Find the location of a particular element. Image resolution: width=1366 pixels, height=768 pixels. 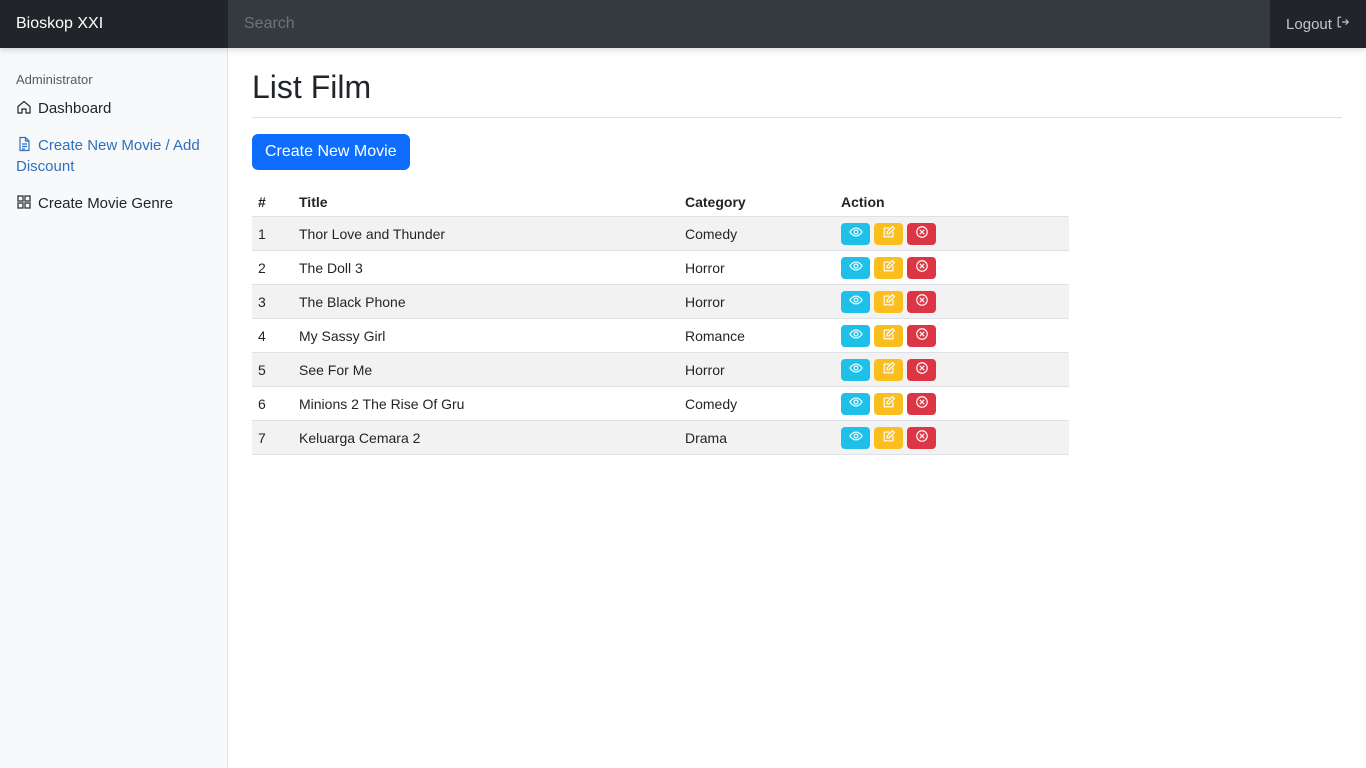

row-title: My Sassy Girl is located at coordinates (486, 335).